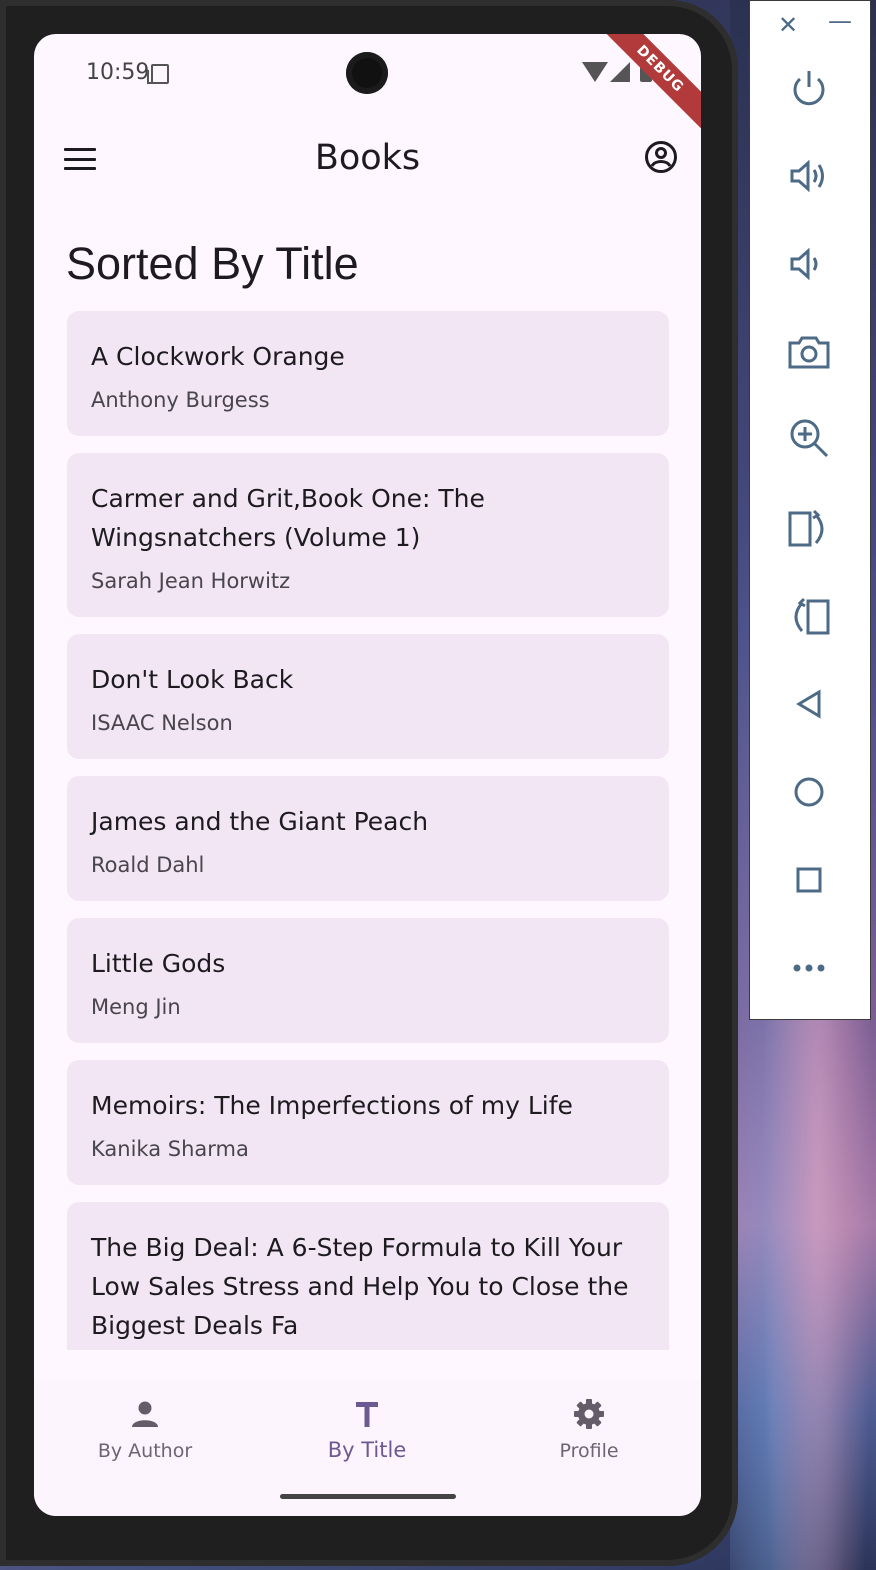  I want to click on sim-icon, so click(158, 74).